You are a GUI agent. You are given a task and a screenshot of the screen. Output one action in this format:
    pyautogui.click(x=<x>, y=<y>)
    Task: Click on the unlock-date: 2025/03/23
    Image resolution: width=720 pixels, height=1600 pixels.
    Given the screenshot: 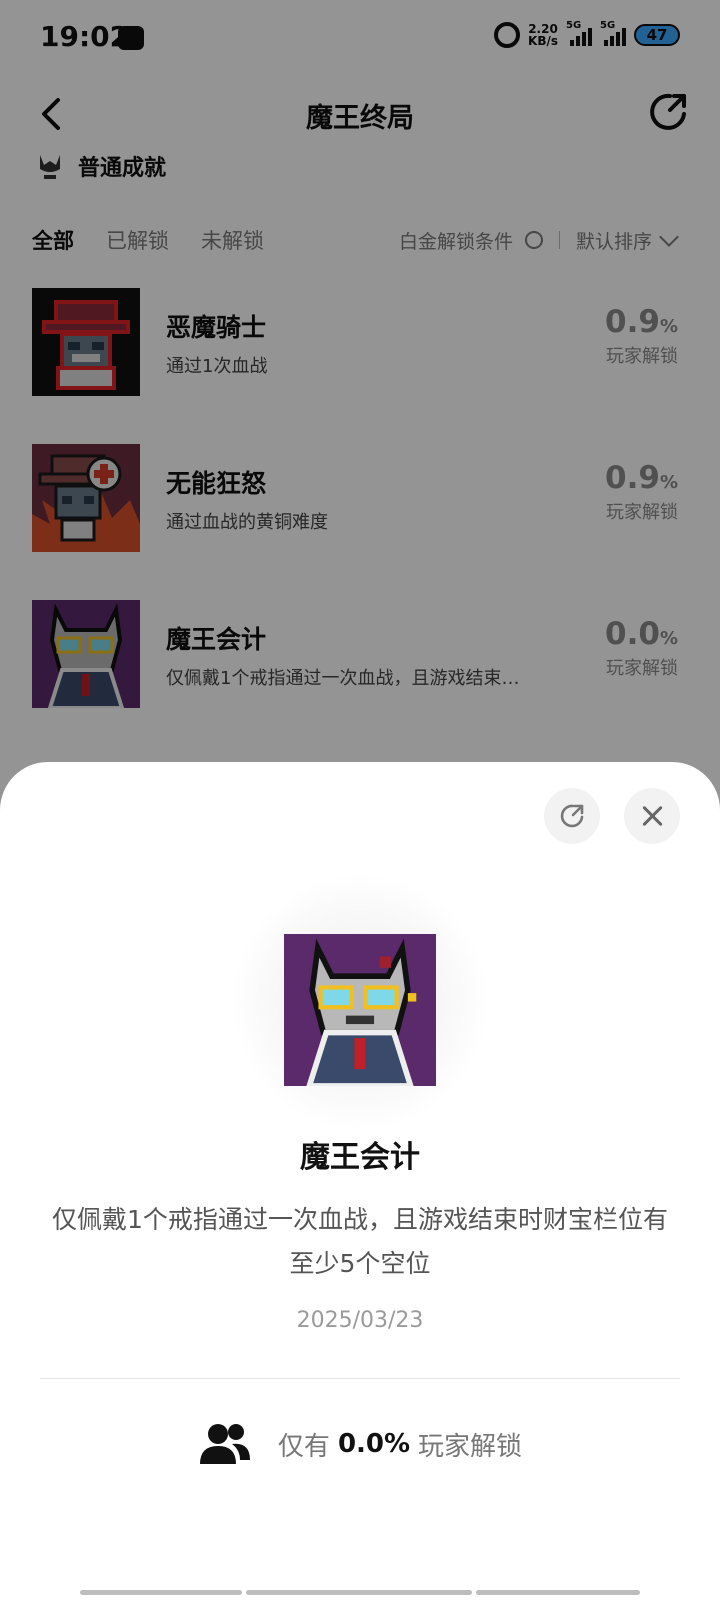 What is the action you would take?
    pyautogui.click(x=360, y=1320)
    